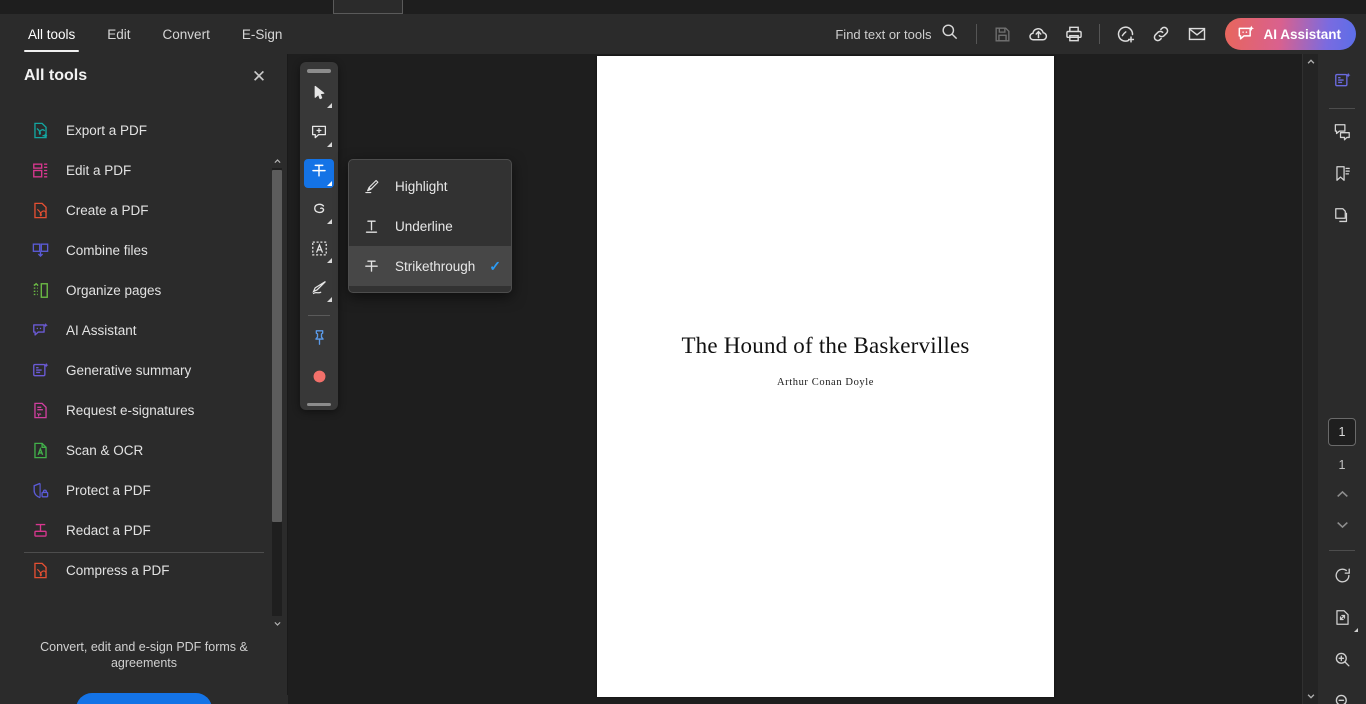 This screenshot has height=704, width=1366. I want to click on menu-bar-actions: Find text or tools AI Assistant, so click(1100, 34).